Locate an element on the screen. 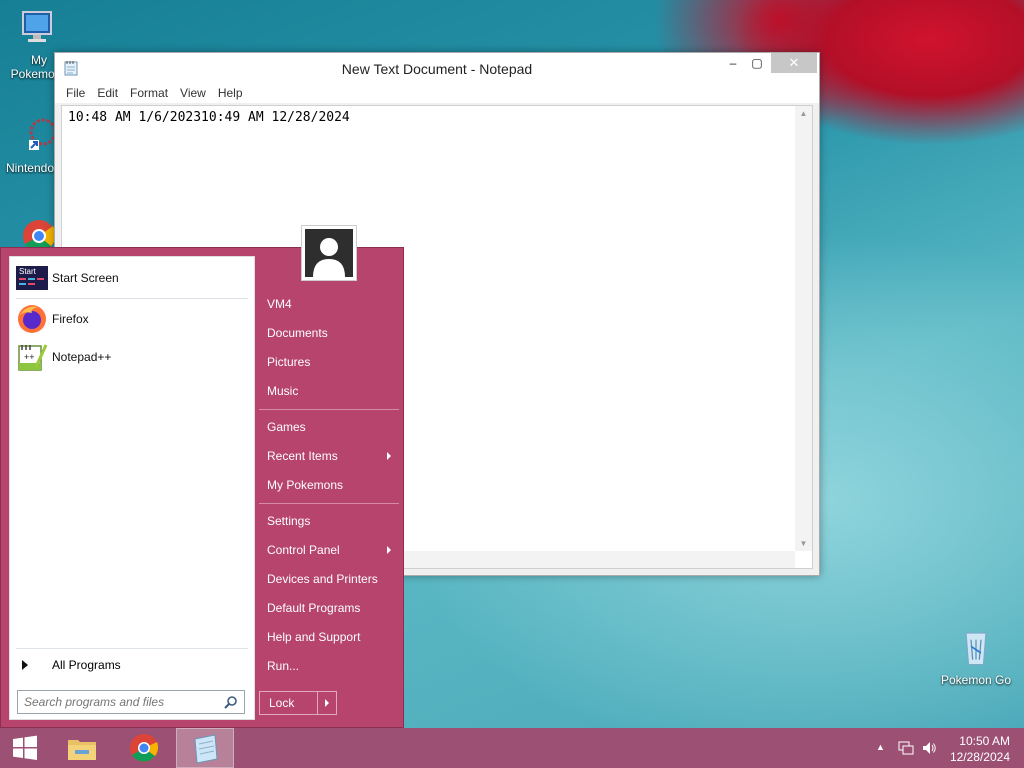  start-item-devices-and-printers: Devices and Printers is located at coordinates (329, 579).